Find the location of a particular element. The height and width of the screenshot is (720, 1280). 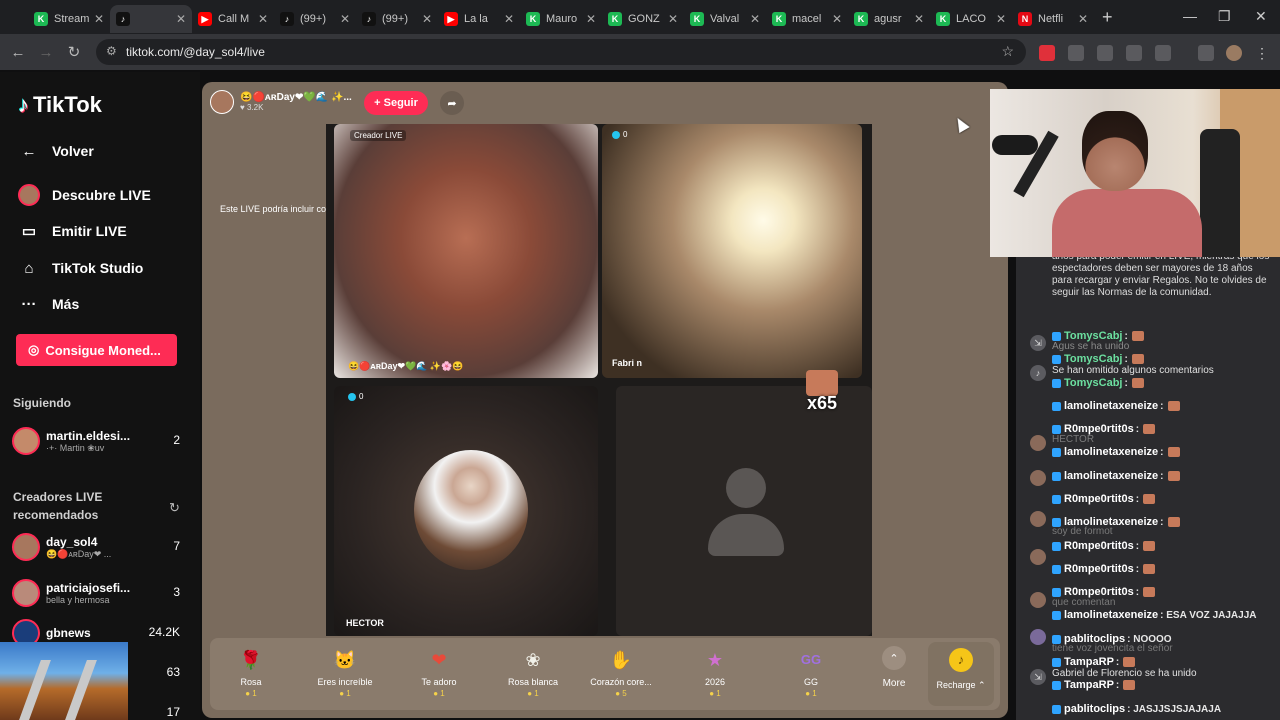

puzzle-icon is located at coordinates (1163, 53).